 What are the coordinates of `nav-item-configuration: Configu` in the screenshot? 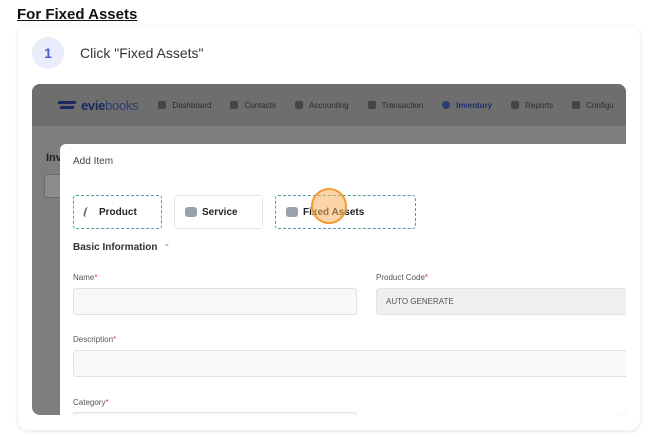 It's located at (593, 105).